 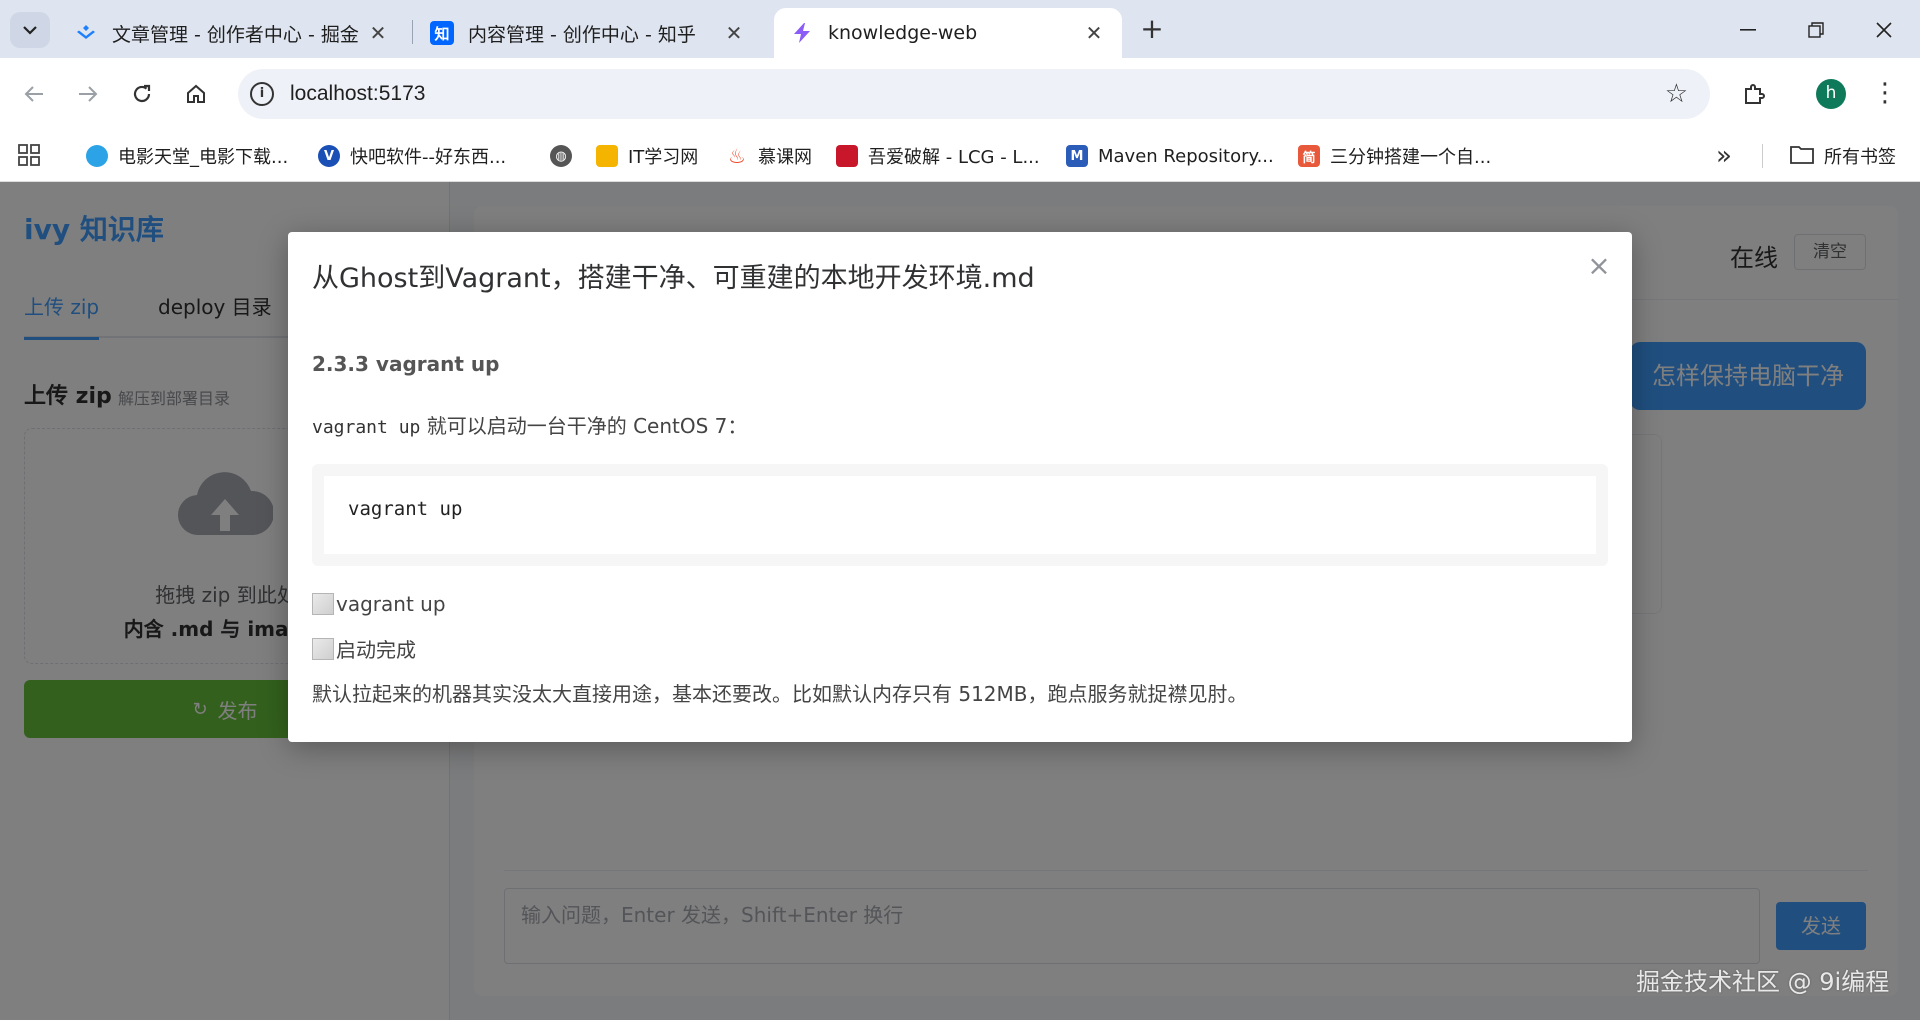 What do you see at coordinates (442, 33) in the screenshot?
I see `zhihu-icon: 知` at bounding box center [442, 33].